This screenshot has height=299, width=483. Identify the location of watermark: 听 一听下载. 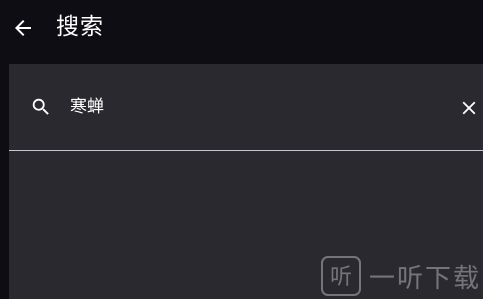
(401, 276).